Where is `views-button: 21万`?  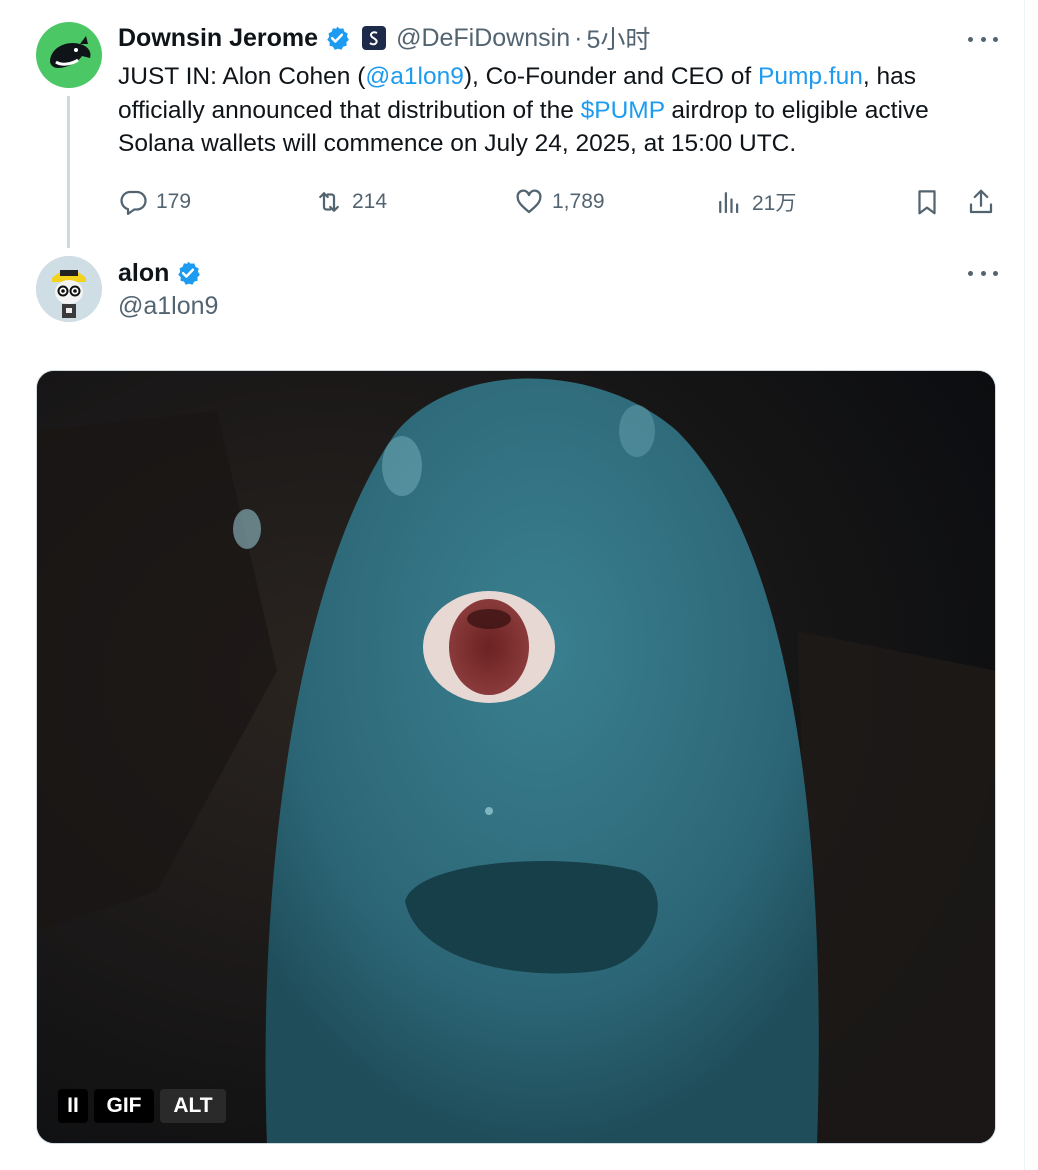
views-button: 21万 is located at coordinates (755, 202).